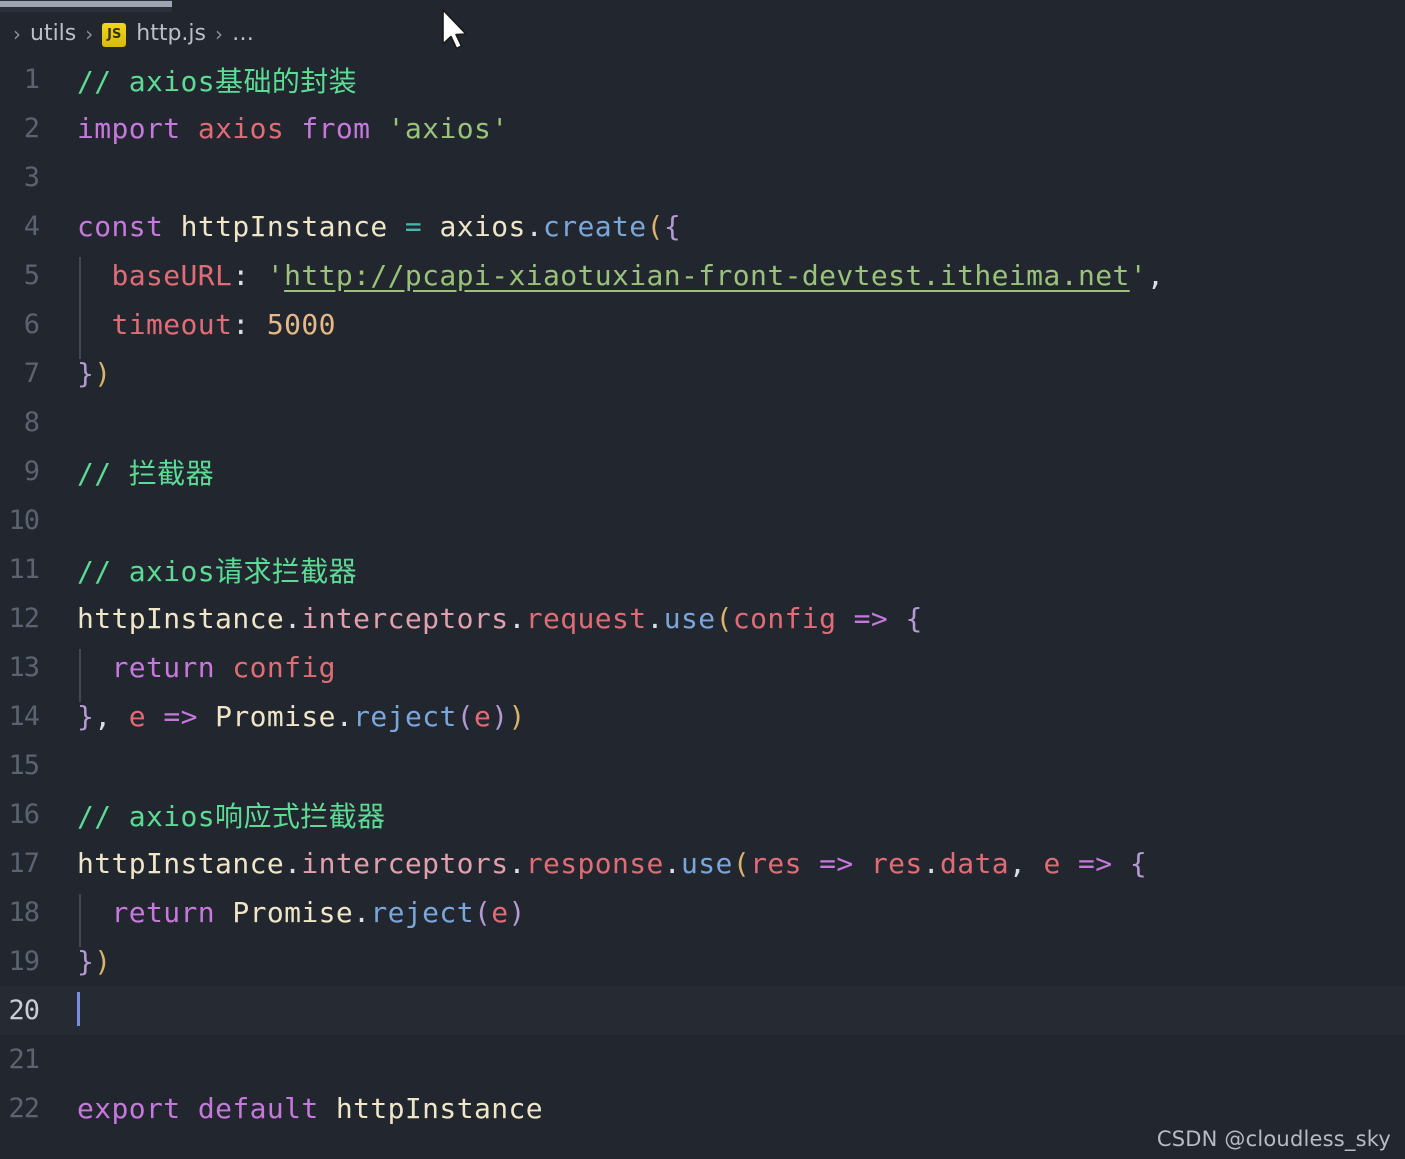  I want to click on code-line: 13 return config, so click(702, 672).